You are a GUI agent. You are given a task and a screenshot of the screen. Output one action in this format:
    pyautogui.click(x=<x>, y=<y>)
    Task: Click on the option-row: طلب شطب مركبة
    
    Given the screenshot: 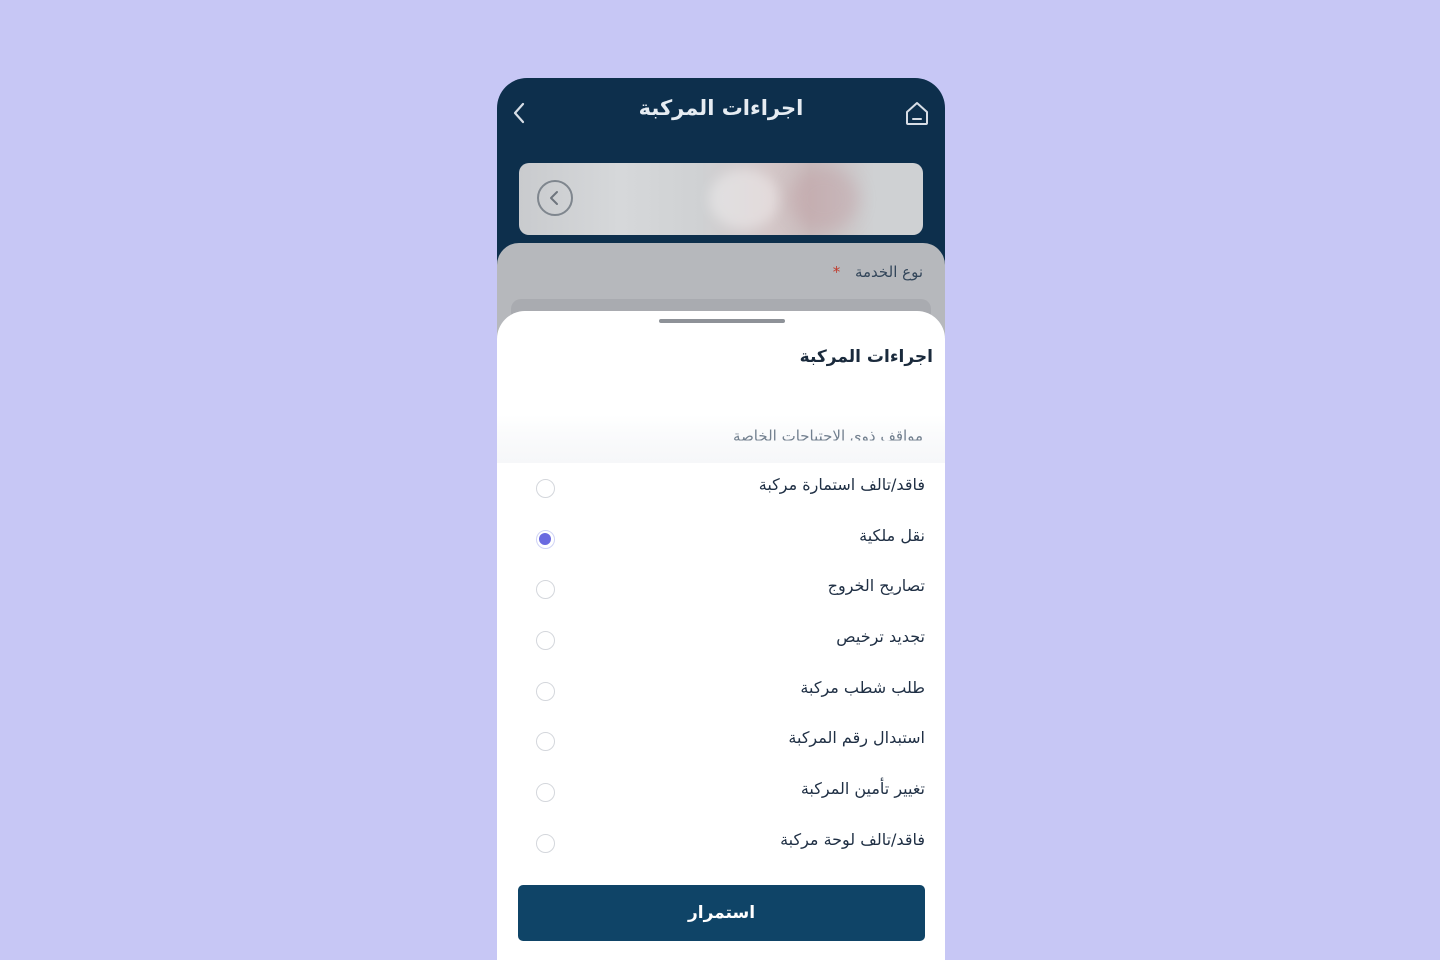 What is the action you would take?
    pyautogui.click(x=721, y=691)
    